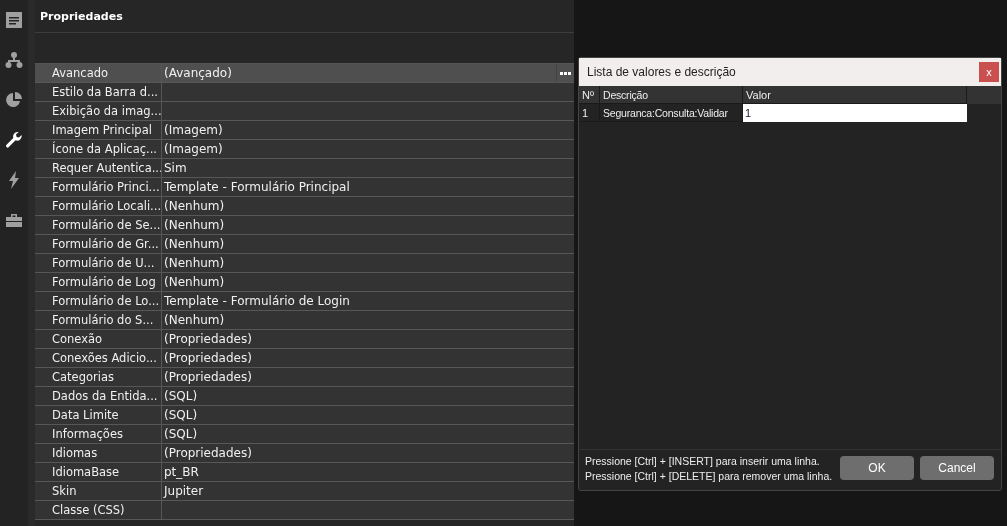  Describe the element at coordinates (175, 168) in the screenshot. I see `property-value: Sim` at that location.